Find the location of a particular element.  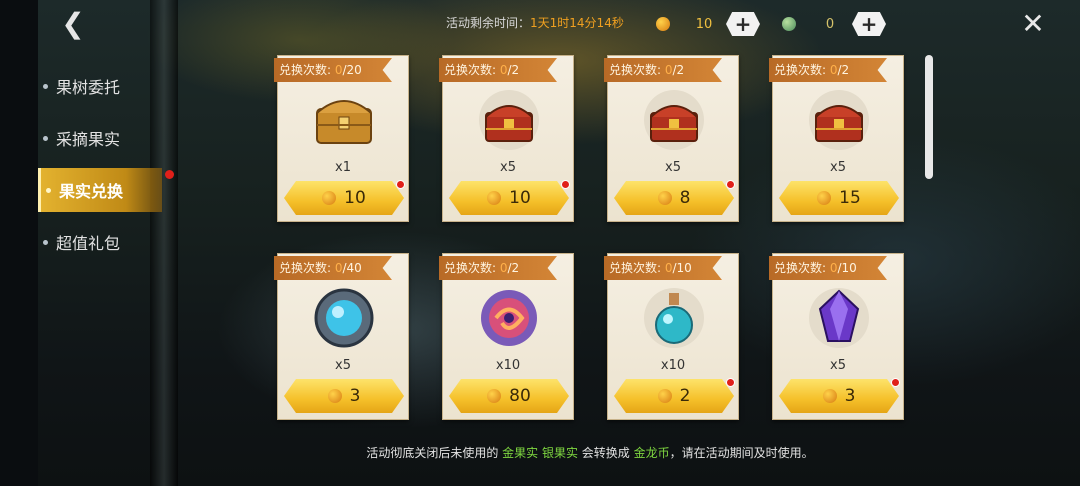

back-arrow-icon: ❮ is located at coordinates (73, 23).